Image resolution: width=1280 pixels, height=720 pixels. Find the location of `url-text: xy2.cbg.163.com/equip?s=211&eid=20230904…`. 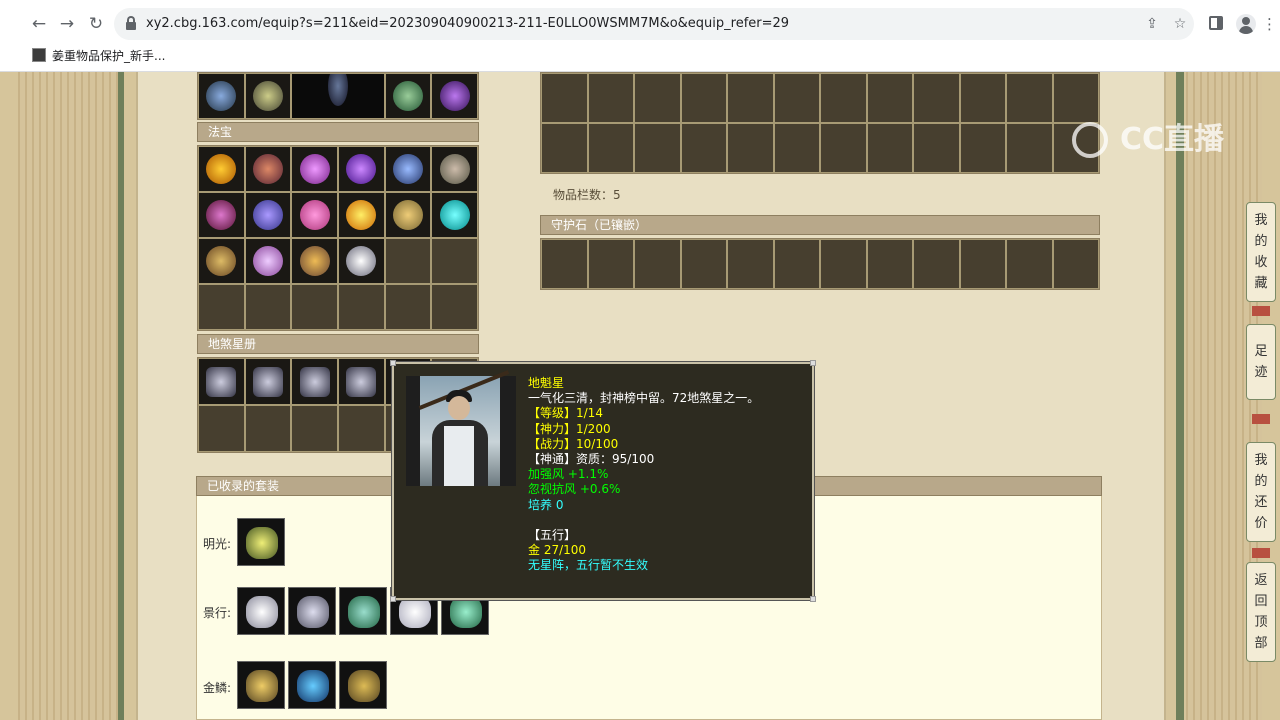

url-text: xy2.cbg.163.com/equip?s=211&eid=20230904… is located at coordinates (467, 23).